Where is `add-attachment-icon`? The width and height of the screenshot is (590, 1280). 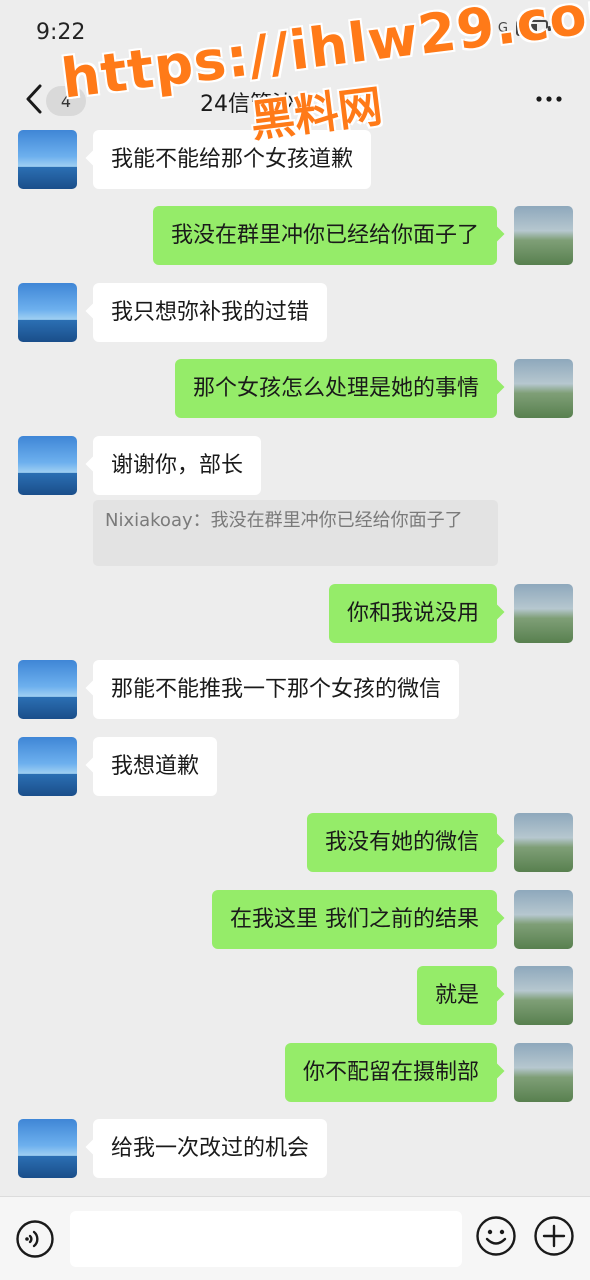 add-attachment-icon is located at coordinates (554, 1236).